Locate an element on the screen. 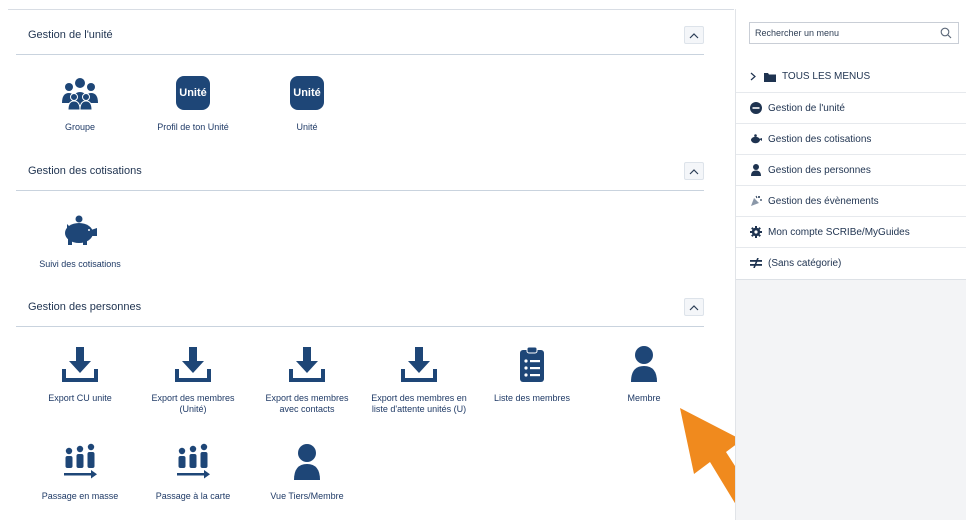  tile-label: Export des membres (Unité) is located at coordinates (193, 403).